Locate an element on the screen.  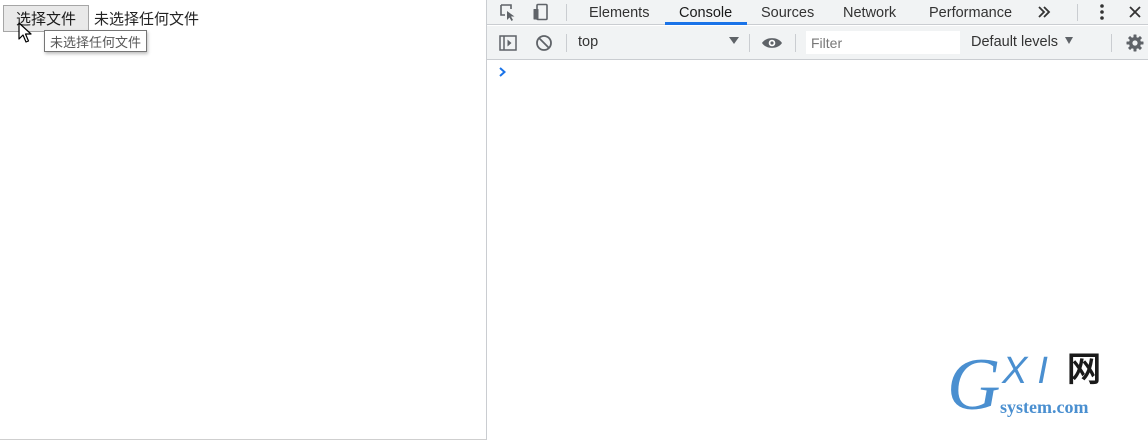
inspect-element-icon is located at coordinates (508, 12).